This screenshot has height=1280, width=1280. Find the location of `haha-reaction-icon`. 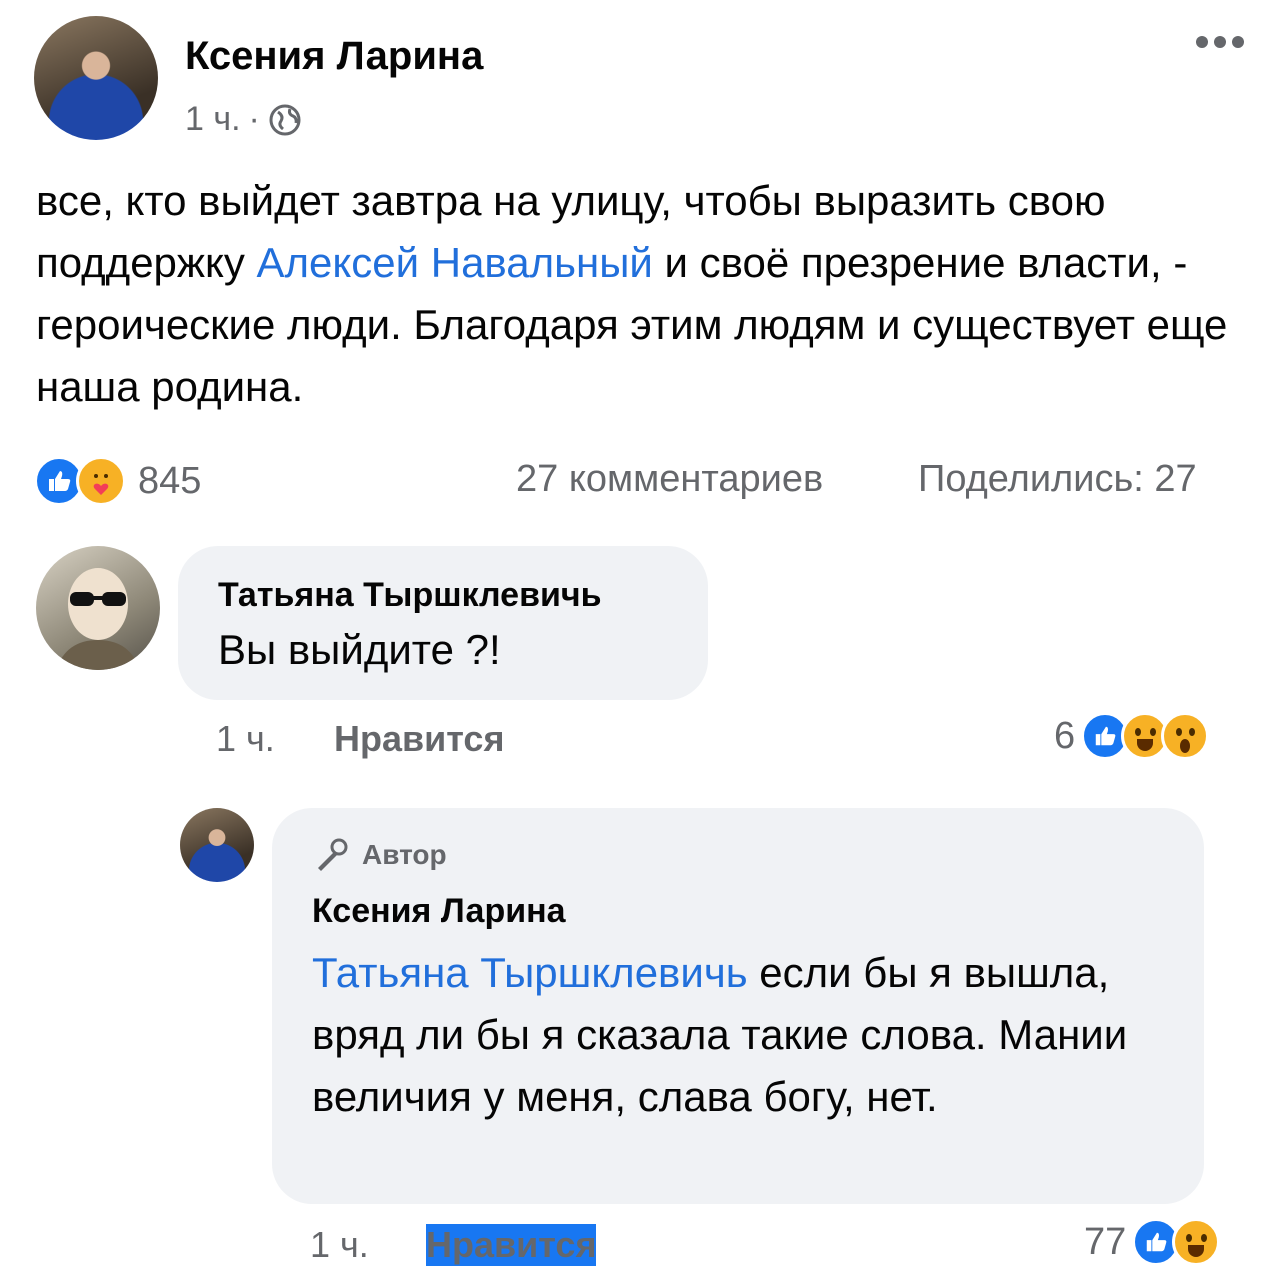

haha-reaction-icon is located at coordinates (1196, 1242).